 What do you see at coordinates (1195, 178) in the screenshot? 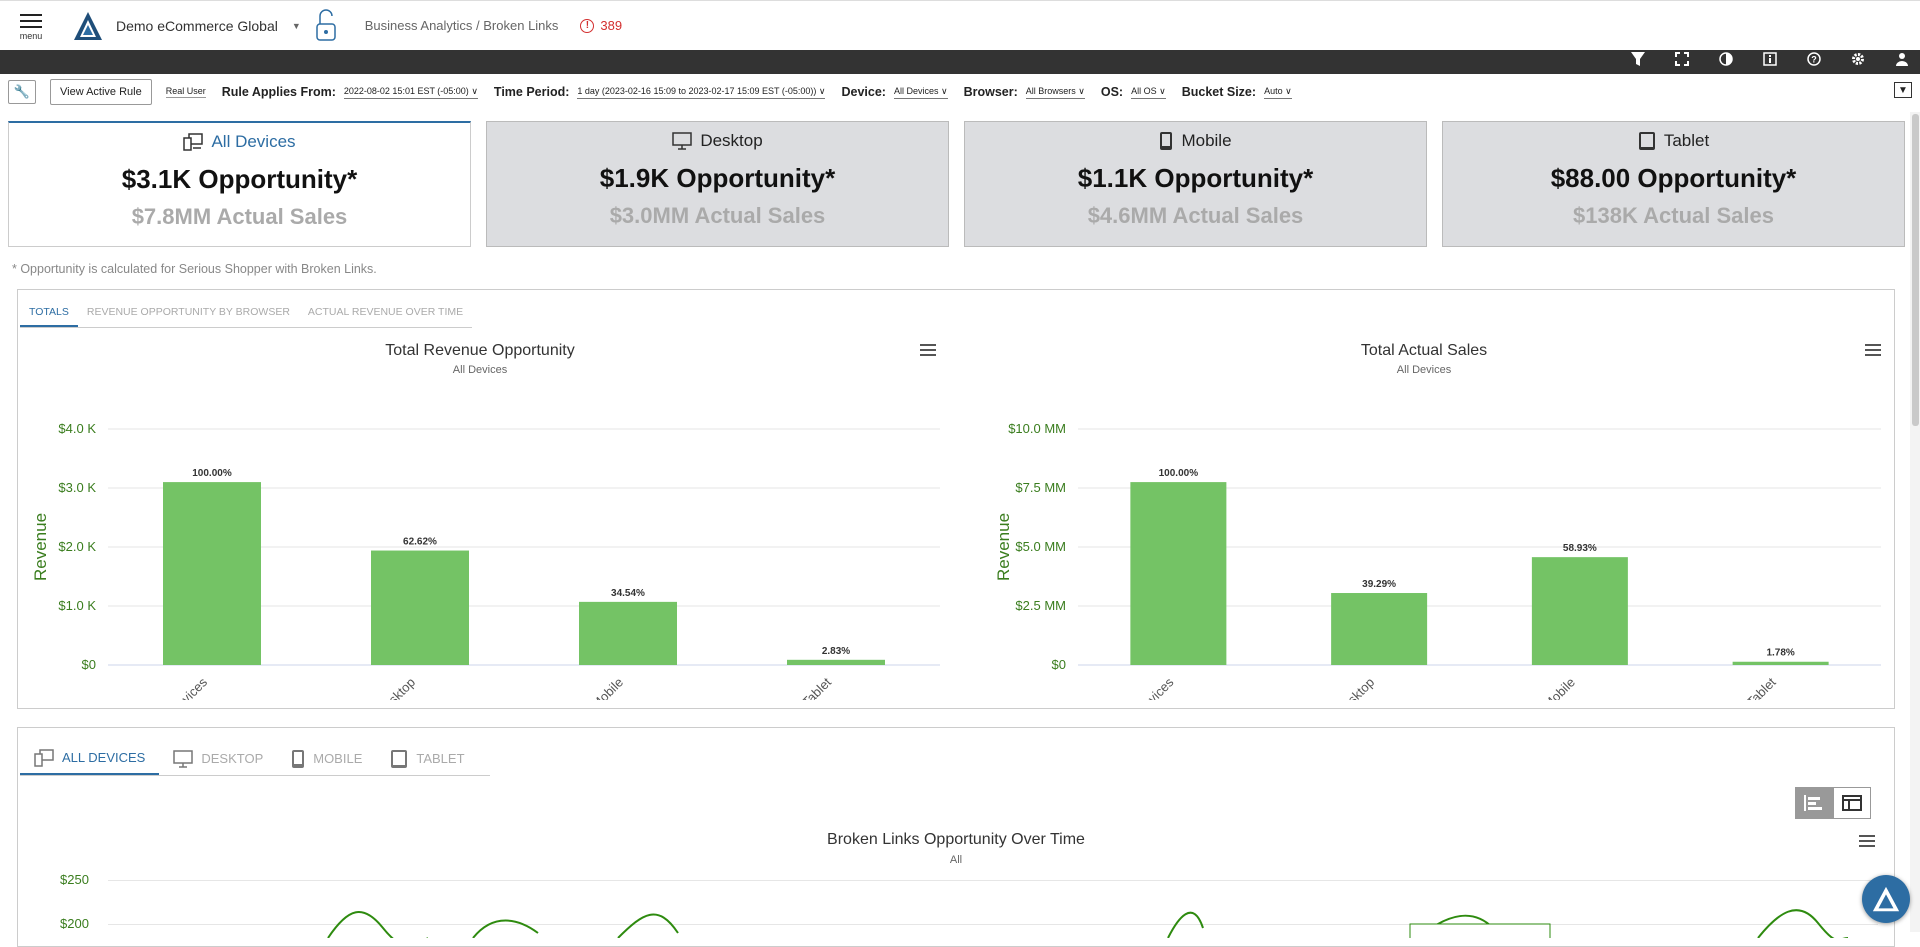
I see `card-opportunity: $1.1K Opportunity*` at bounding box center [1195, 178].